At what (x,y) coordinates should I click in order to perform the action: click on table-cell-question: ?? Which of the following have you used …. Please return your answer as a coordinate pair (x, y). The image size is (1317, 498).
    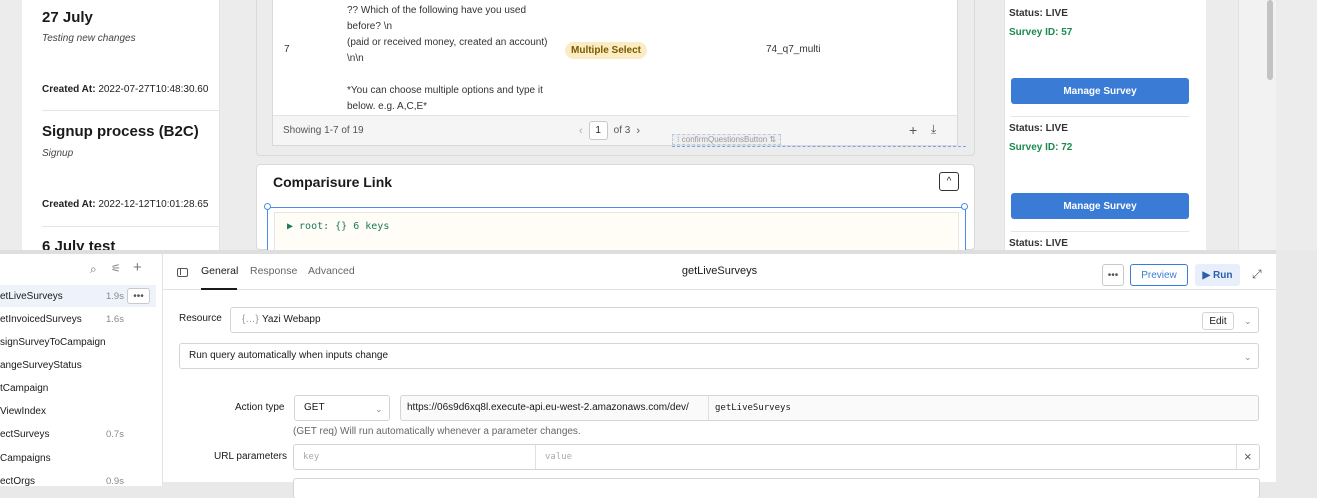
    Looking at the image, I should click on (447, 58).